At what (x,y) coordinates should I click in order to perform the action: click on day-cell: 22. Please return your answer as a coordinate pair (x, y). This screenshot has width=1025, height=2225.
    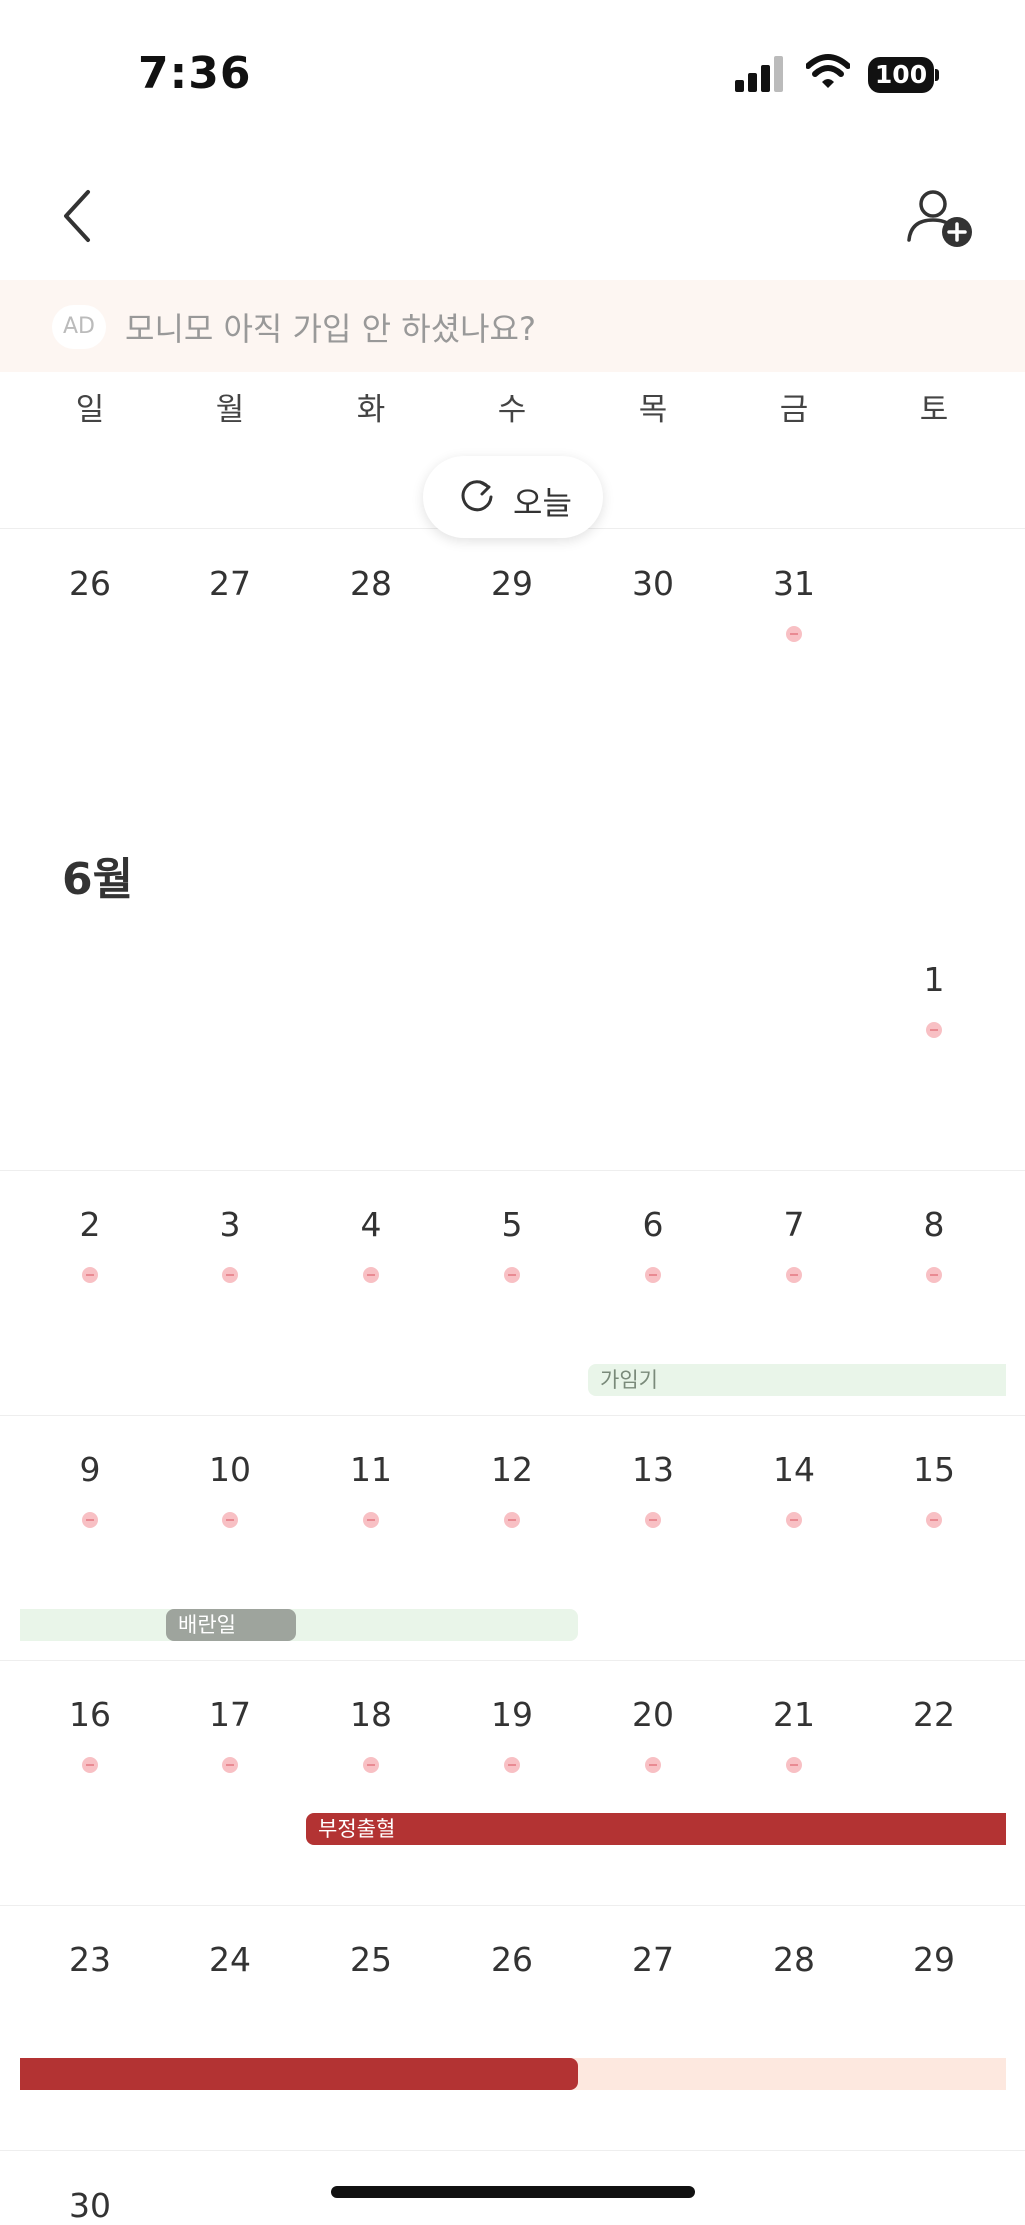
    Looking at the image, I should click on (934, 1714).